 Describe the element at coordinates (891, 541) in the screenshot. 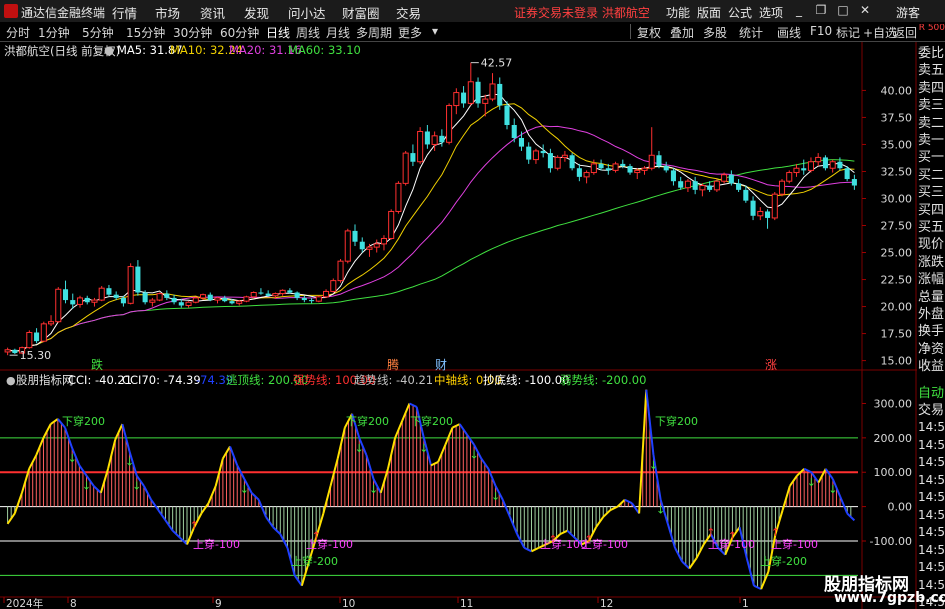

I see `cci-tick-label: -100.00` at that location.